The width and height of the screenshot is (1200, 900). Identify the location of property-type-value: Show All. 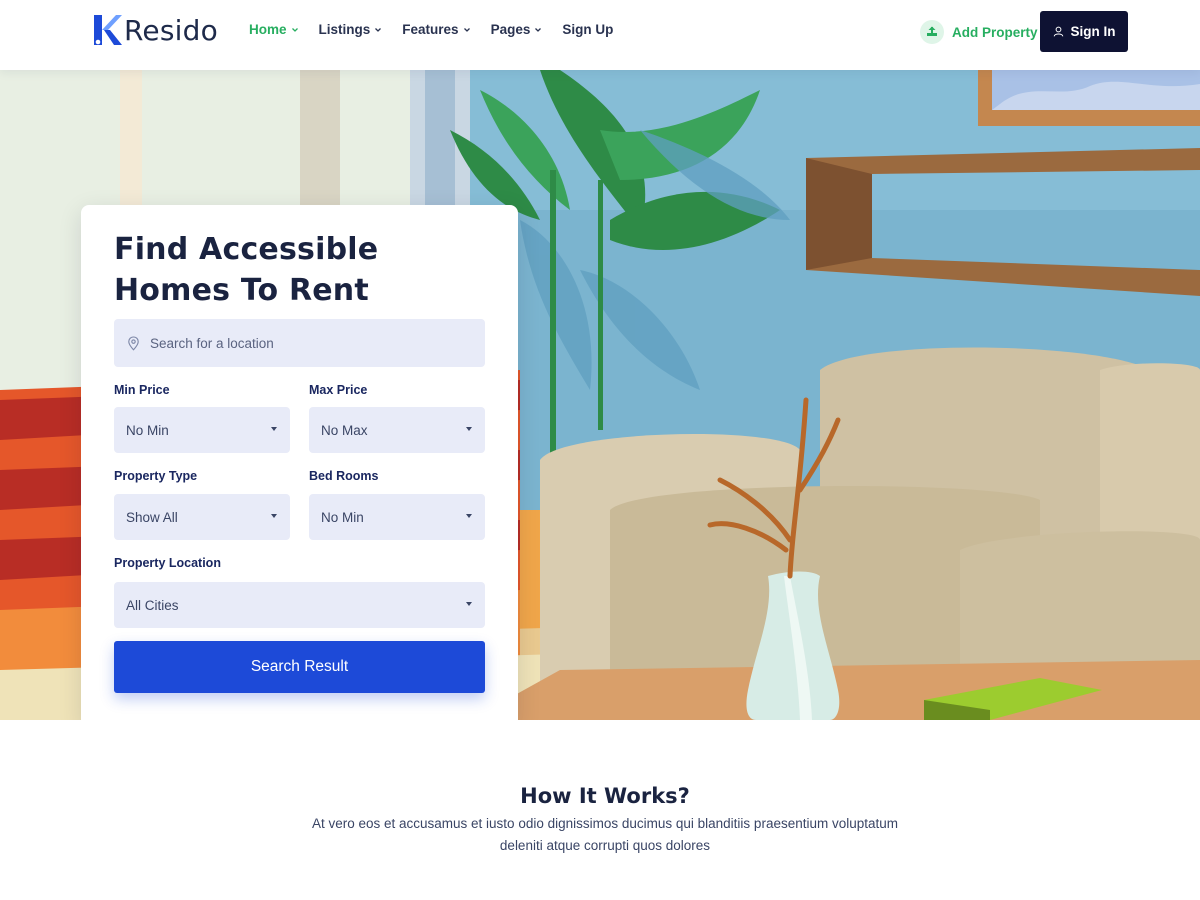
(152, 517).